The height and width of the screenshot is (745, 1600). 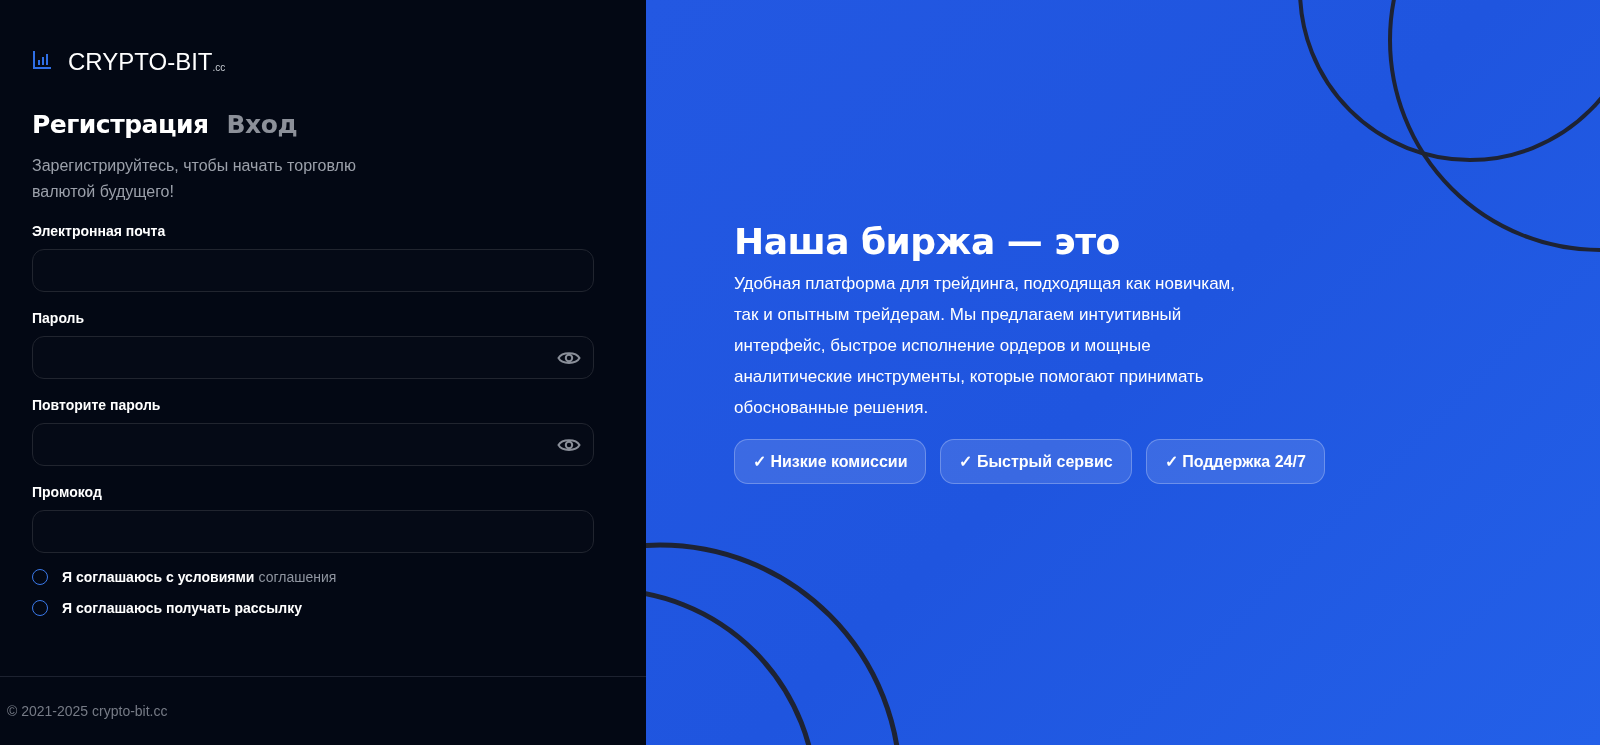 What do you see at coordinates (59, 318) in the screenshot?
I see `field-label: Пароль` at bounding box center [59, 318].